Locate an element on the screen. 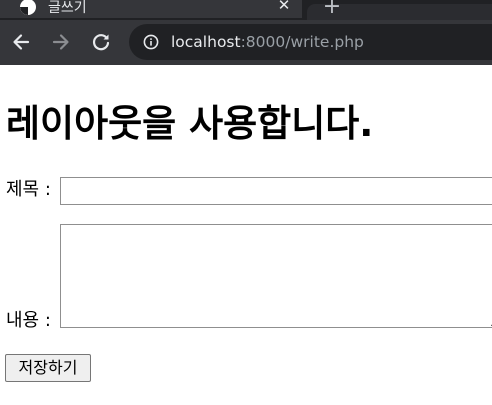 This screenshot has width=492, height=405. back-button is located at coordinates (21, 42).